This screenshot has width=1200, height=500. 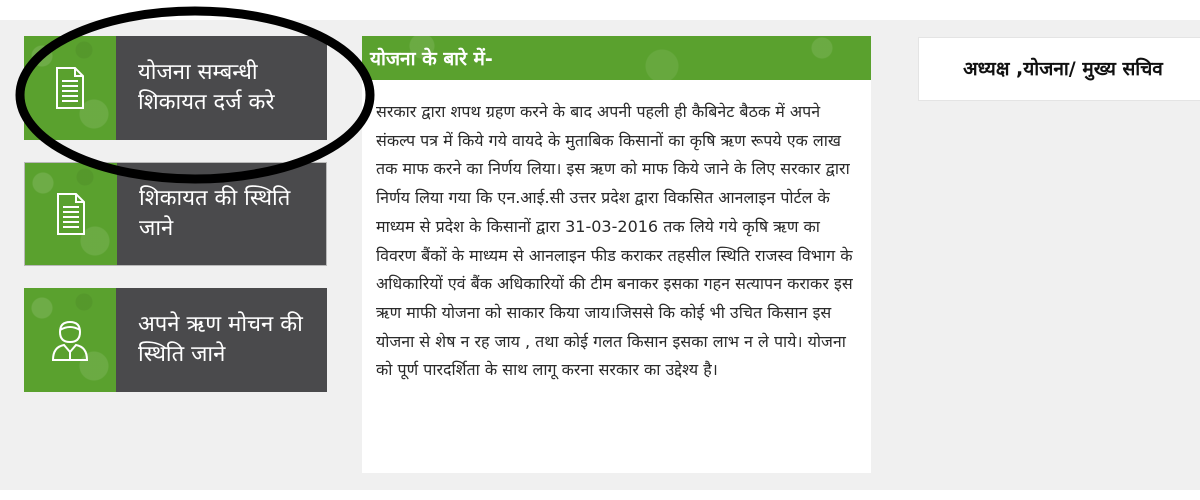 I want to click on tile-loan-waiver-status: अपने ऋण मोचन की स्थिति जाने, so click(x=175, y=340).